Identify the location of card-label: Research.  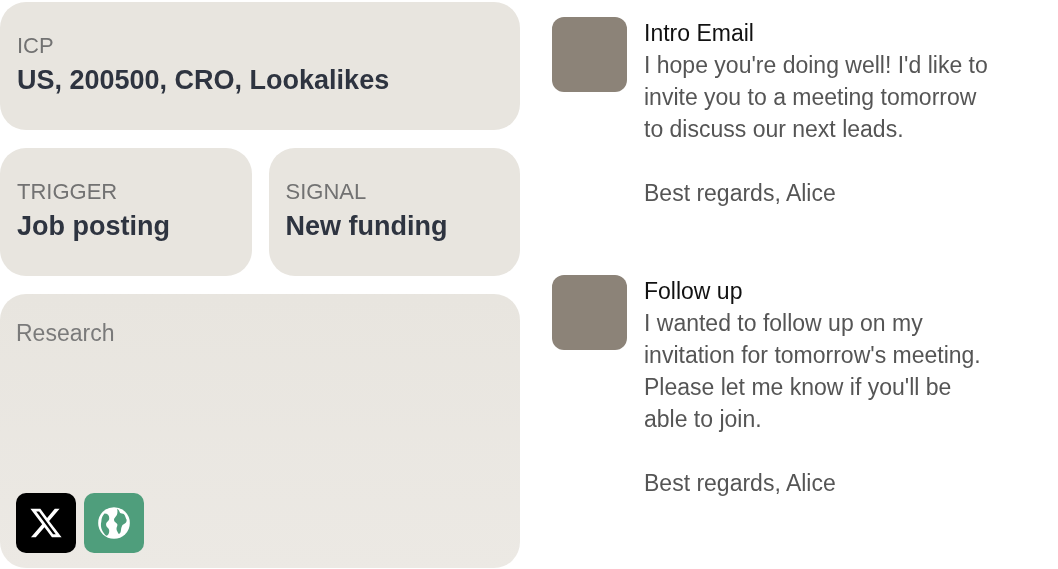
(66, 333).